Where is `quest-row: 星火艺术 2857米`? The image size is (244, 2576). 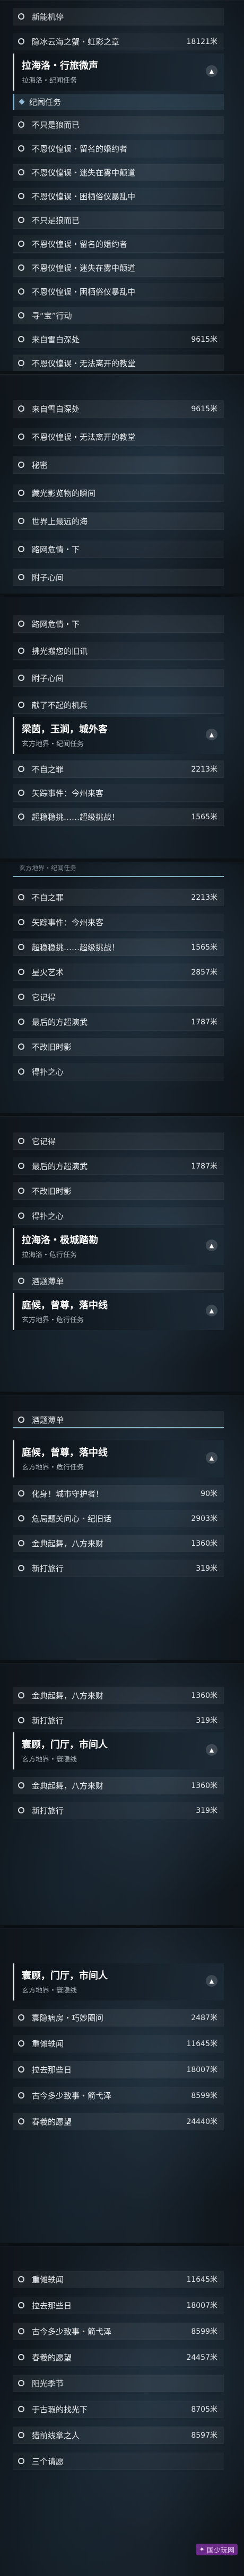 quest-row: 星火艺术 2857米 is located at coordinates (119, 972).